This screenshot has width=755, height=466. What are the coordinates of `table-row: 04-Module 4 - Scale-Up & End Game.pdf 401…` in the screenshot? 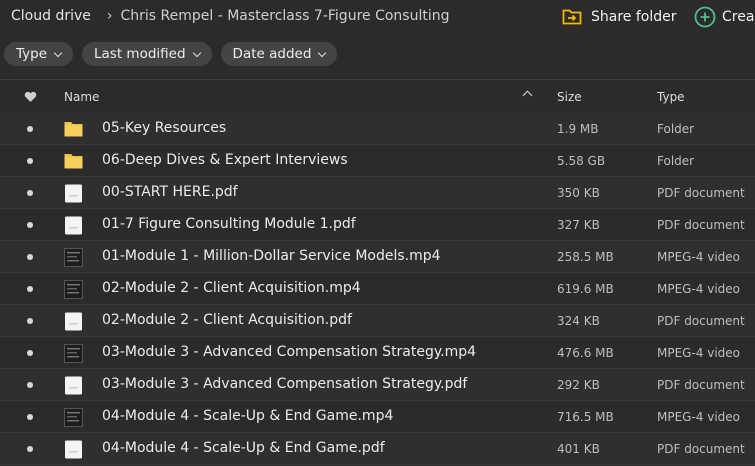 It's located at (377, 449).